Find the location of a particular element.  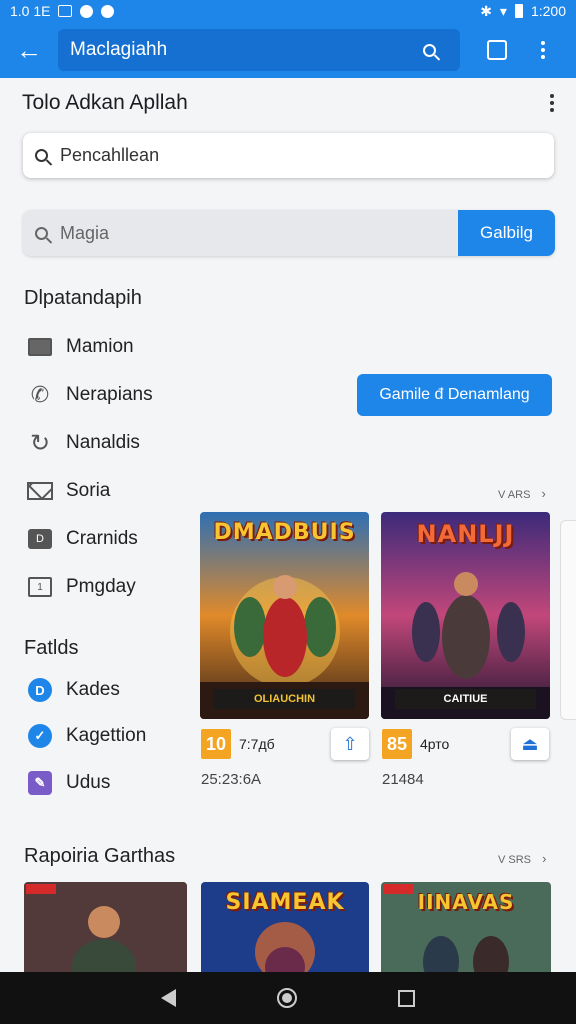

page-more-icon is located at coordinates (552, 103).